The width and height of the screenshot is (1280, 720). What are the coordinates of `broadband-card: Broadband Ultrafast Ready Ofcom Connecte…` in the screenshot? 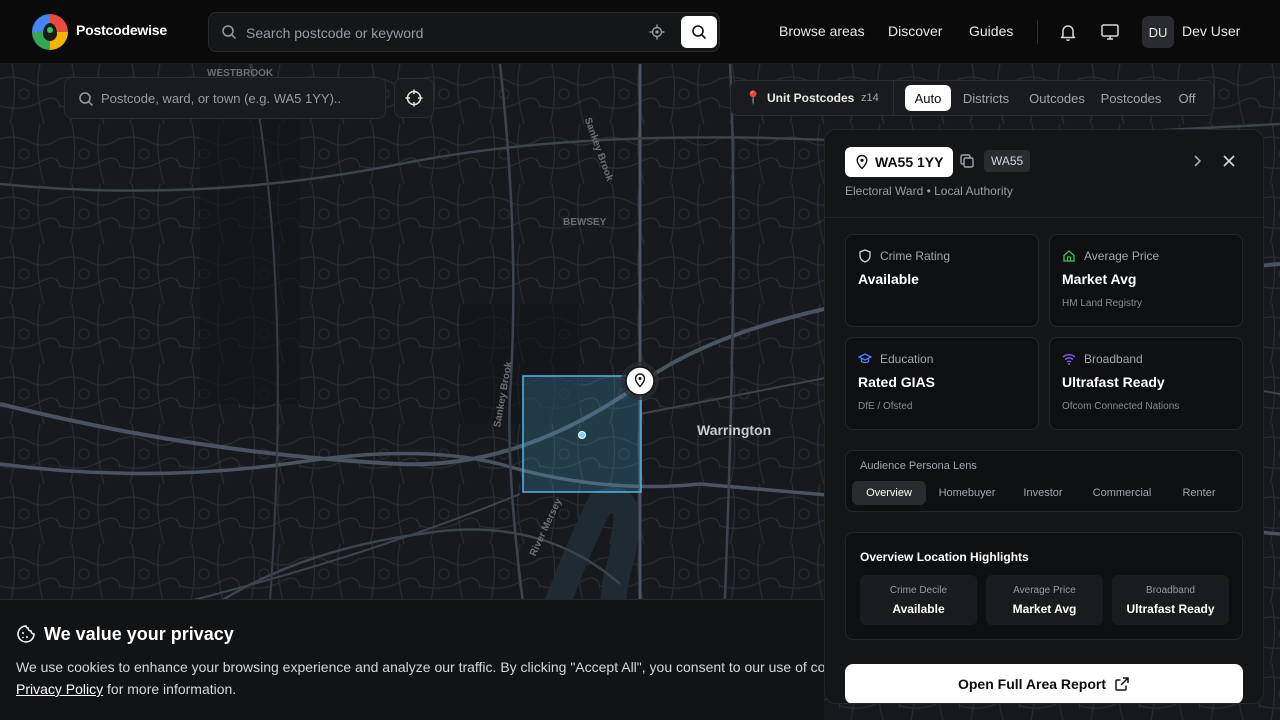 It's located at (1146, 383).